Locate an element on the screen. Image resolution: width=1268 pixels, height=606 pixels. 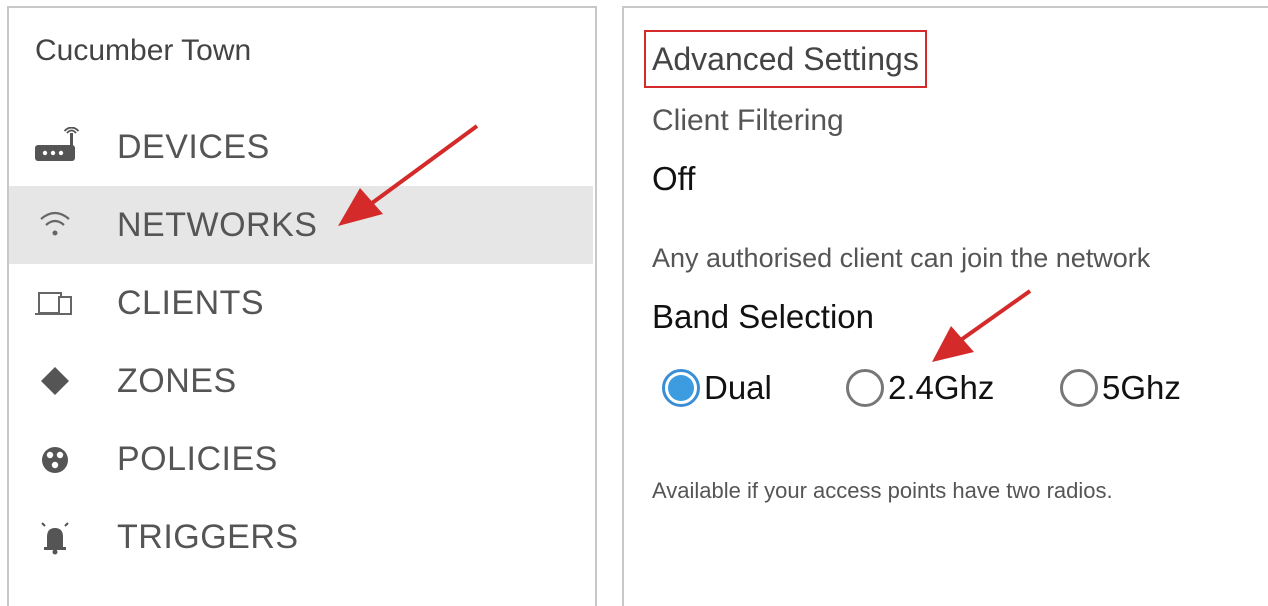
alarm-bell-icon is located at coordinates (58, 537).